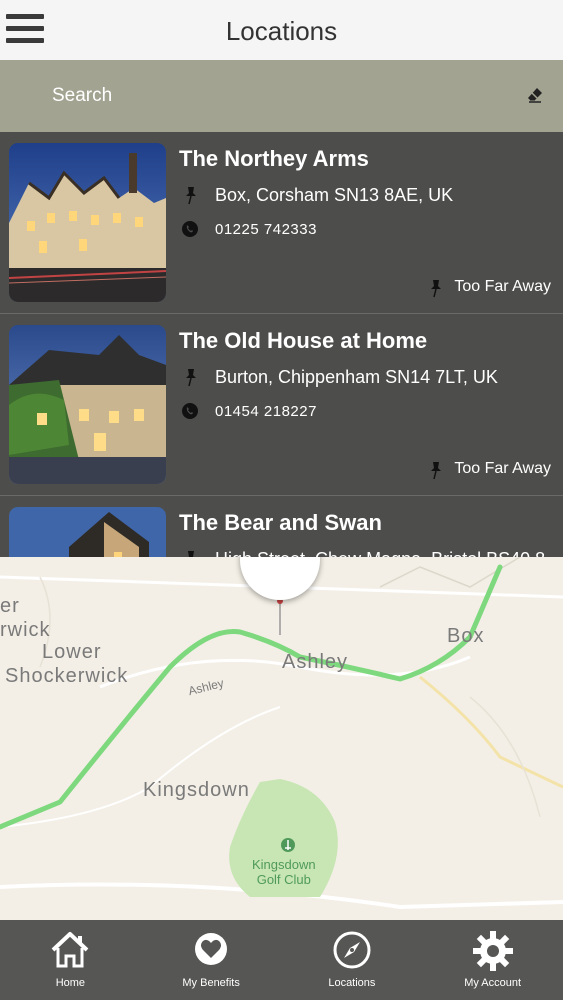 Image resolution: width=563 pixels, height=1000 pixels. I want to click on map-label: Kingsdown Golf Club, so click(284, 872).